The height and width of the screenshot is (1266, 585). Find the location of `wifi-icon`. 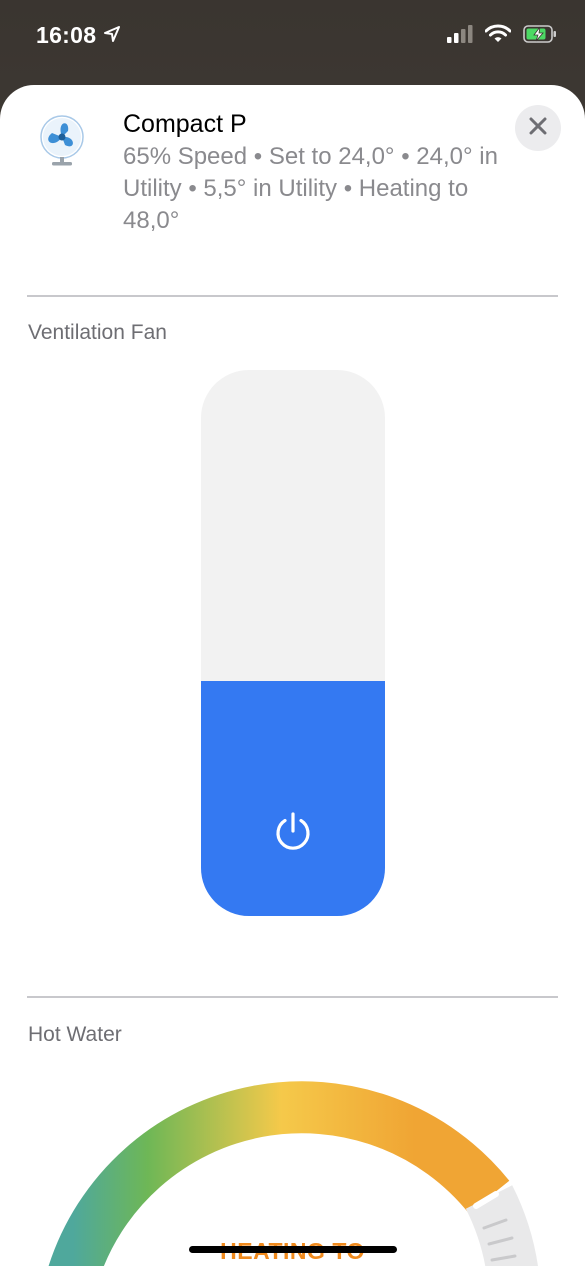

wifi-icon is located at coordinates (498, 36).